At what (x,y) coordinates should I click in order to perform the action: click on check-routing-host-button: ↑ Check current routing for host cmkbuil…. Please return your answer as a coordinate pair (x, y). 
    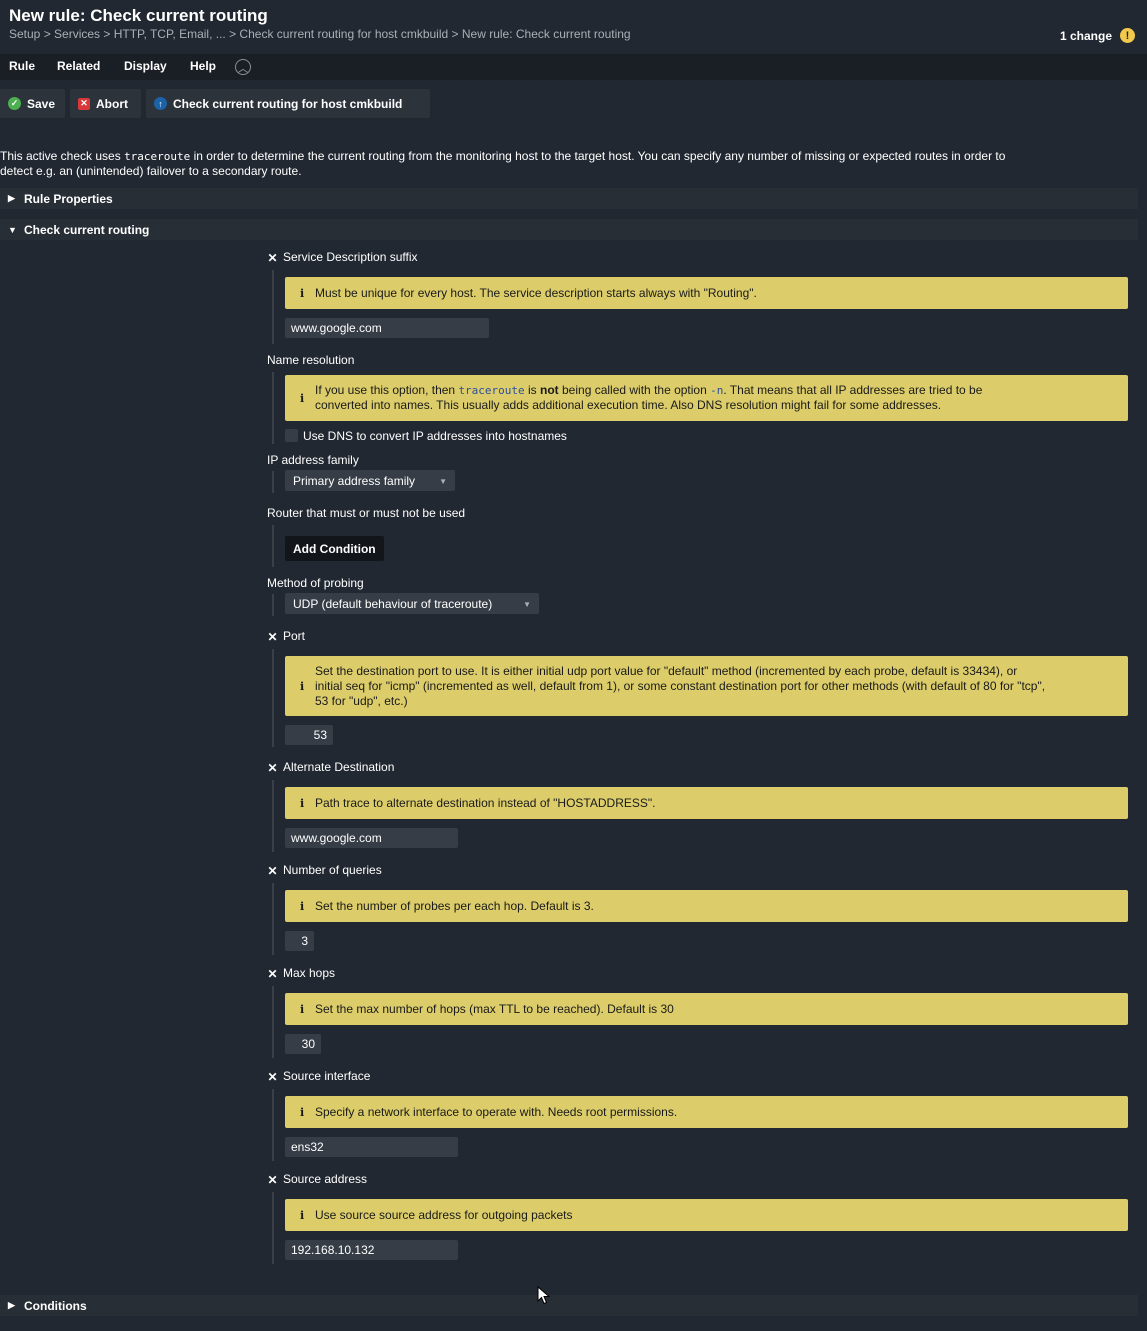
    Looking at the image, I should click on (288, 103).